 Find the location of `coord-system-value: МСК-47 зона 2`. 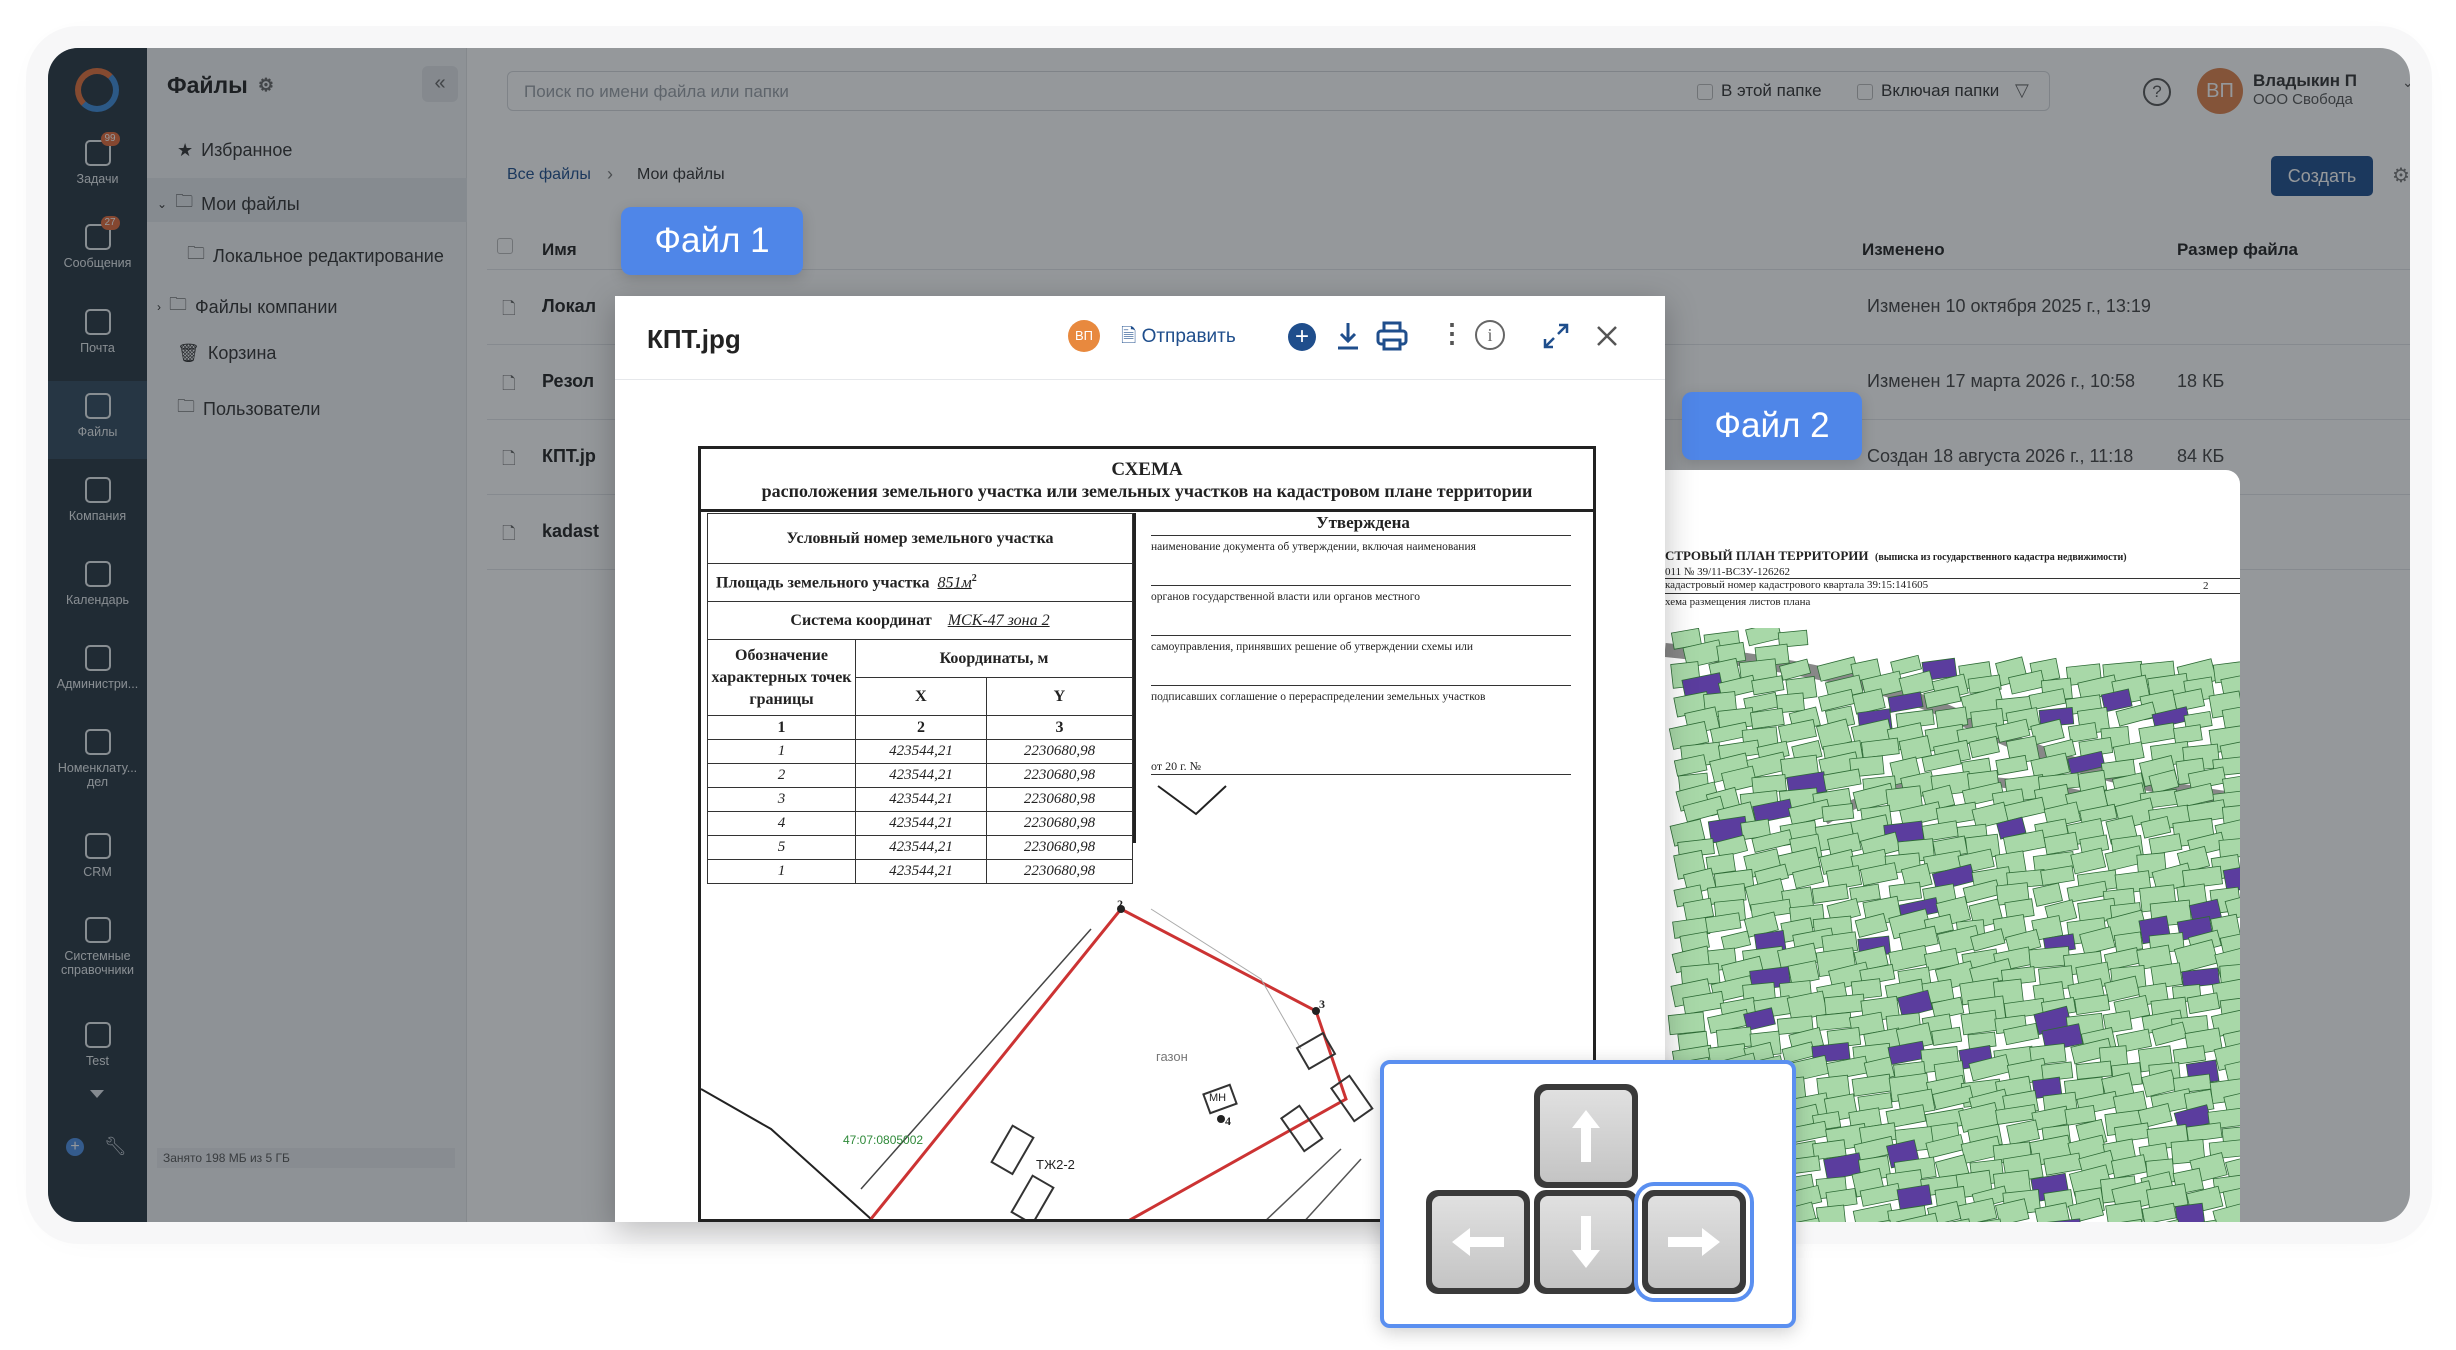

coord-system-value: МСК-47 зона 2 is located at coordinates (998, 620).